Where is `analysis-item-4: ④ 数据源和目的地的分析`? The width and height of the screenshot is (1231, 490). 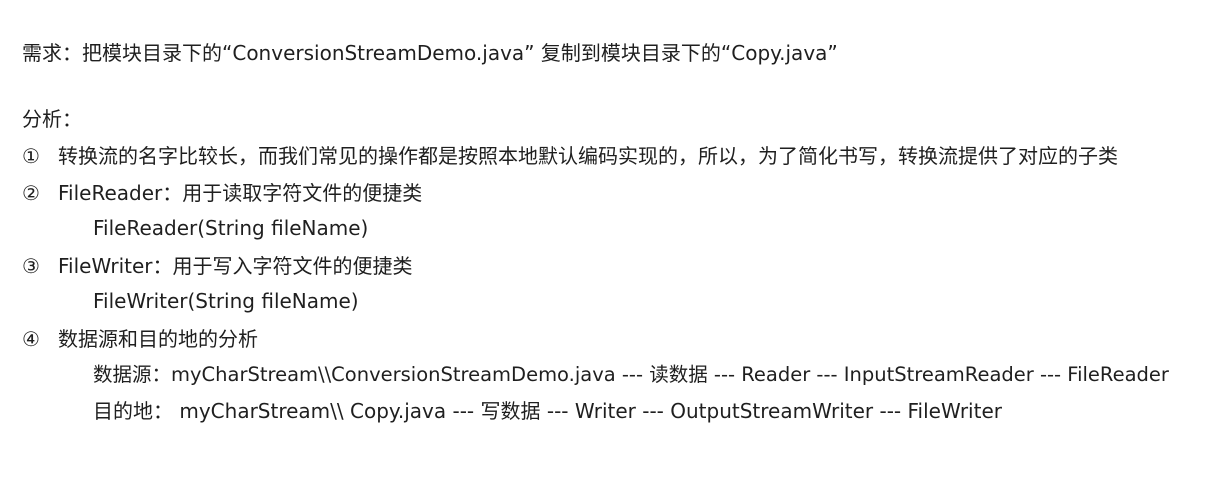
analysis-item-4: ④ 数据源和目的地的分析 is located at coordinates (140, 339).